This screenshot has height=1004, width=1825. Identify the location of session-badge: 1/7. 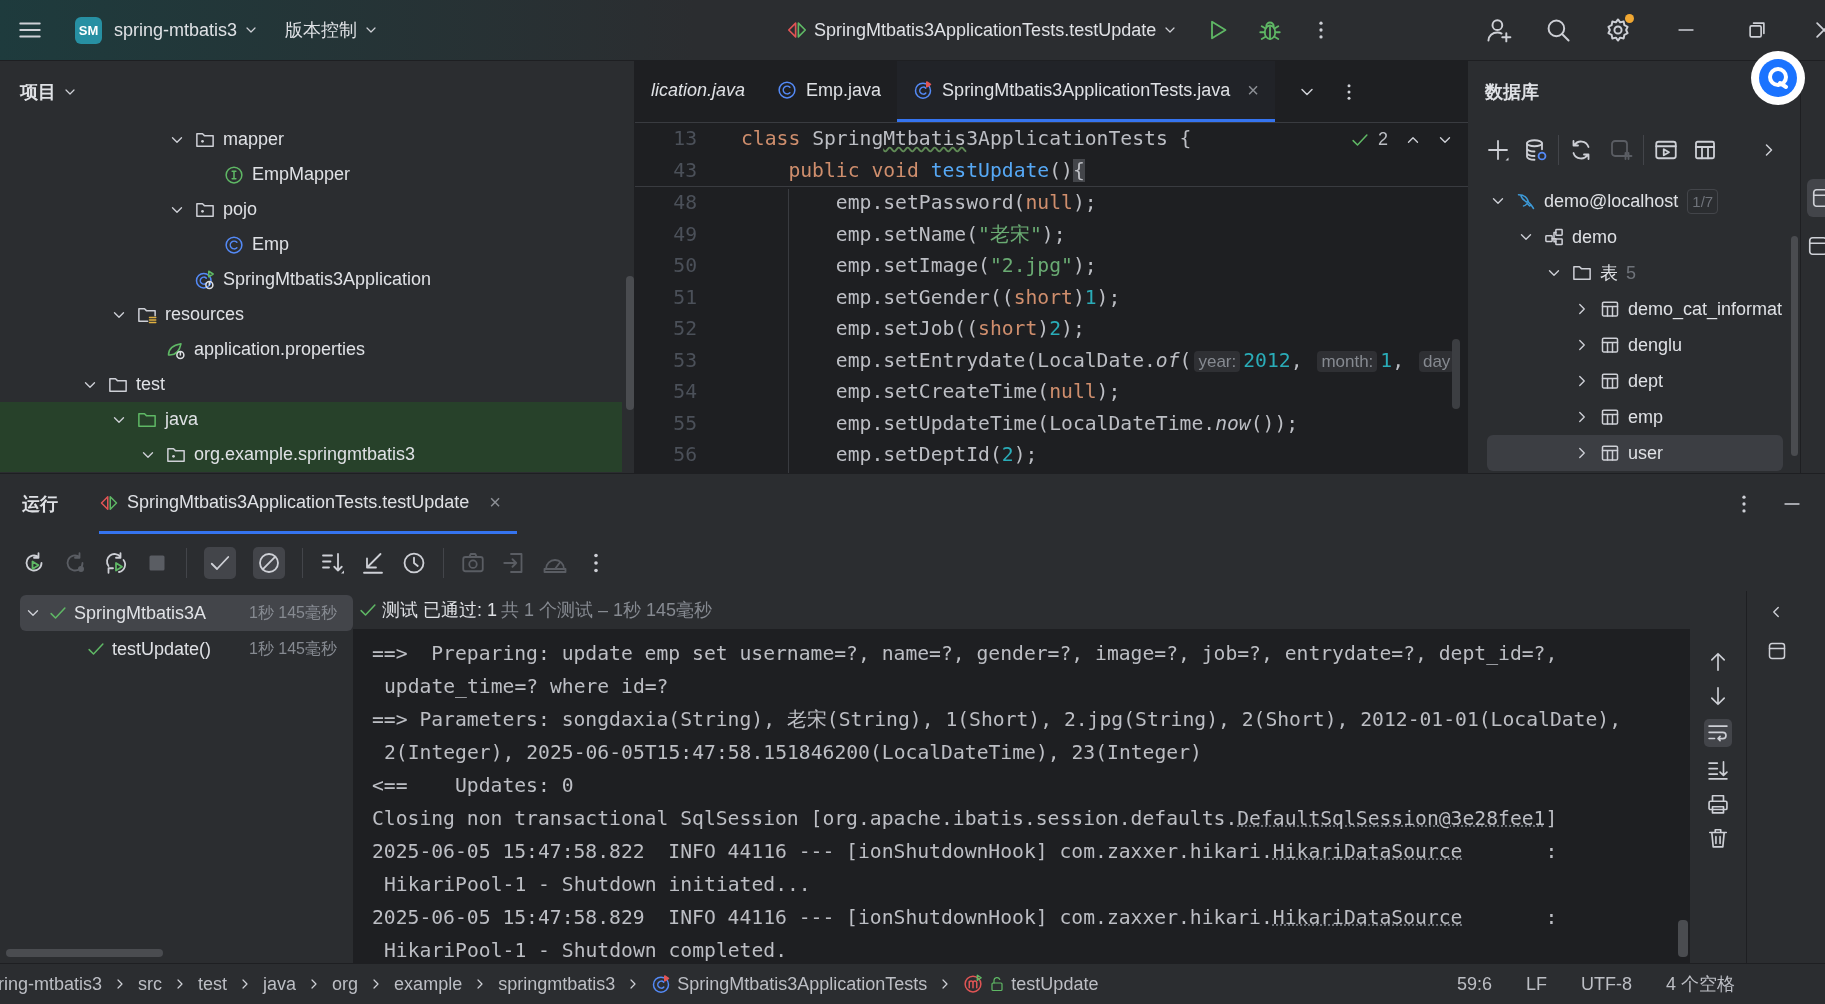
(1703, 201).